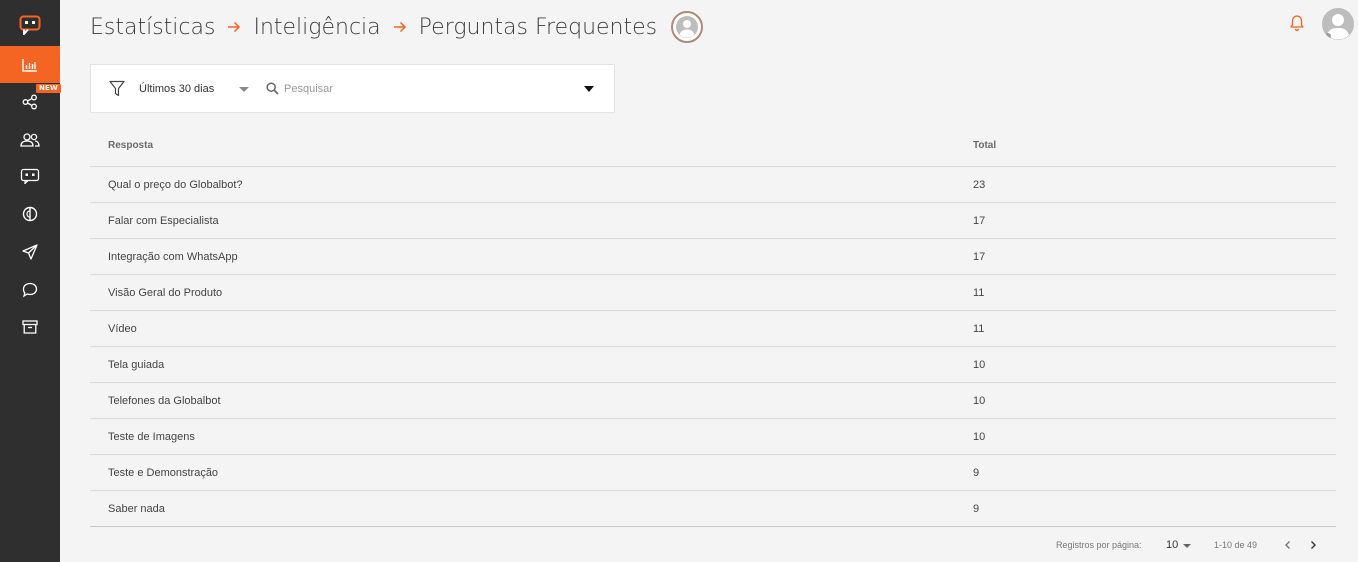 This screenshot has height=562, width=1358. I want to click on sidebar-item-intelligence, so click(30, 213).